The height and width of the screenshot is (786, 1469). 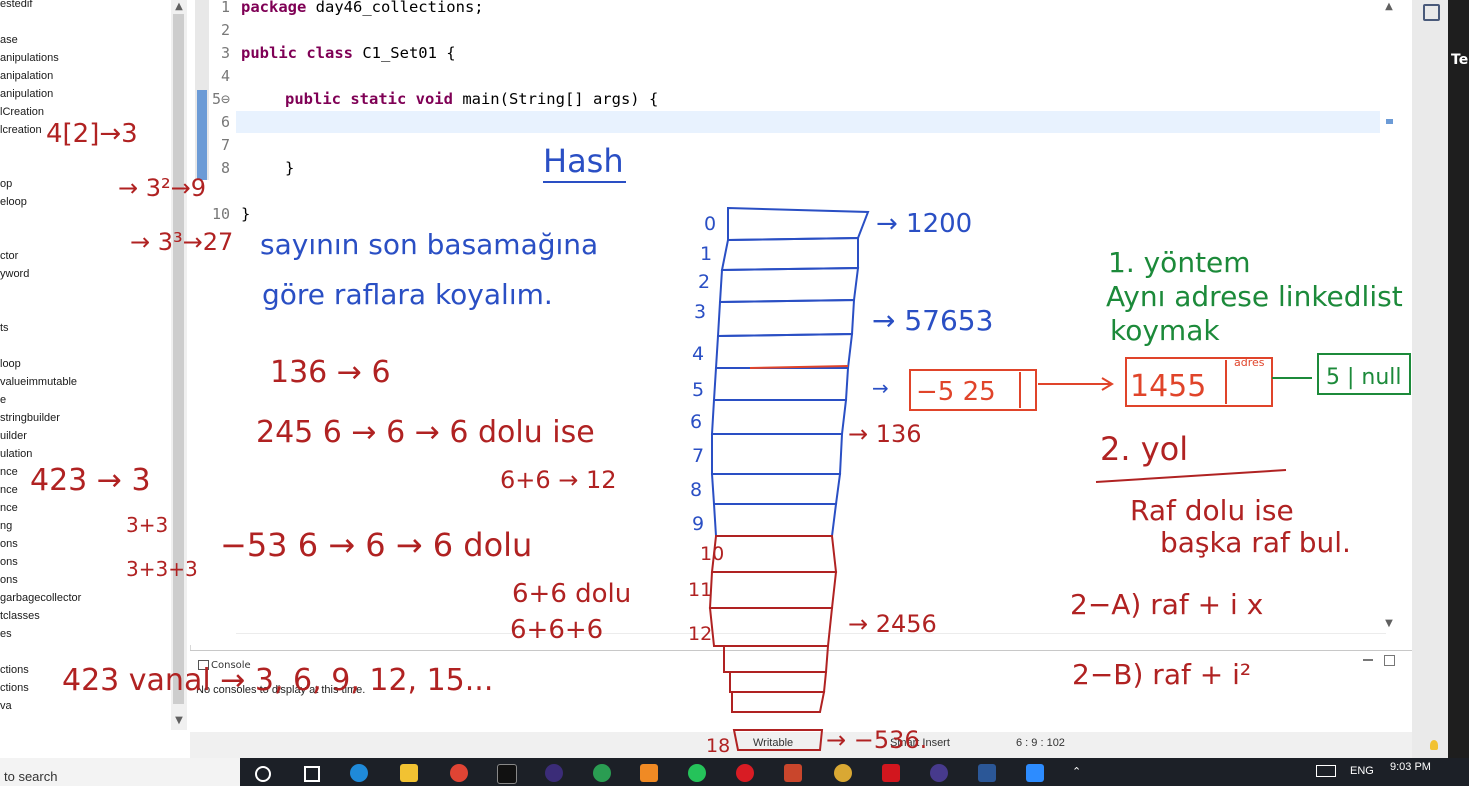 What do you see at coordinates (369, 99) in the screenshot?
I see `code-keyword: public static void` at bounding box center [369, 99].